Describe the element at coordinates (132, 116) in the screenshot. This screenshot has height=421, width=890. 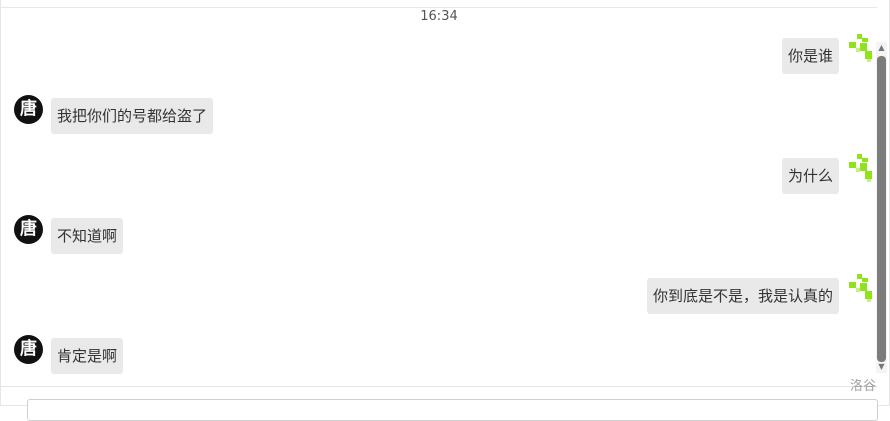
I see `message-bubble: 我把你们的号都给盗了` at that location.